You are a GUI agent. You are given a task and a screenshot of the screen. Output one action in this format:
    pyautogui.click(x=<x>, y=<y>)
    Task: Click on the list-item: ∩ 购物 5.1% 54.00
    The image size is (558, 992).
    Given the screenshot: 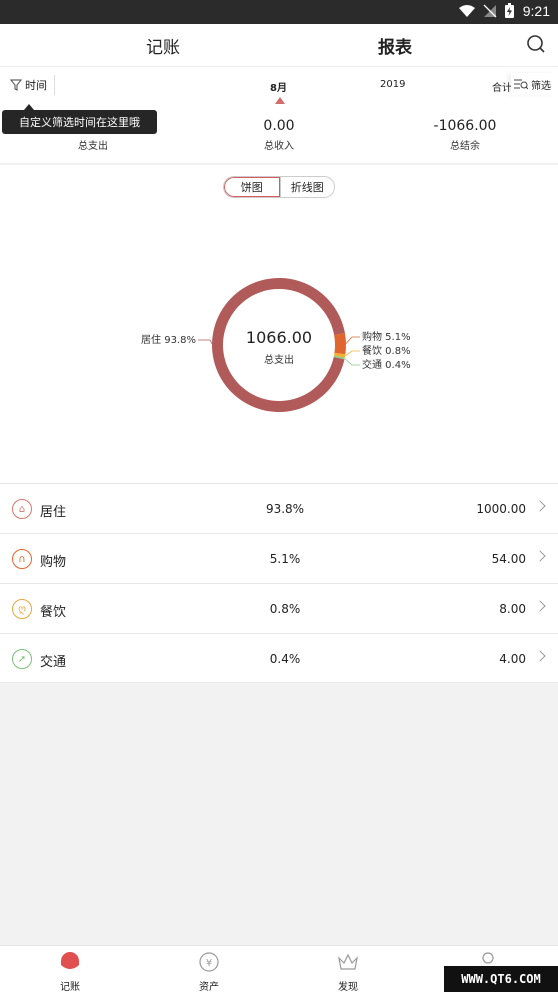 What is the action you would take?
    pyautogui.click(x=279, y=558)
    